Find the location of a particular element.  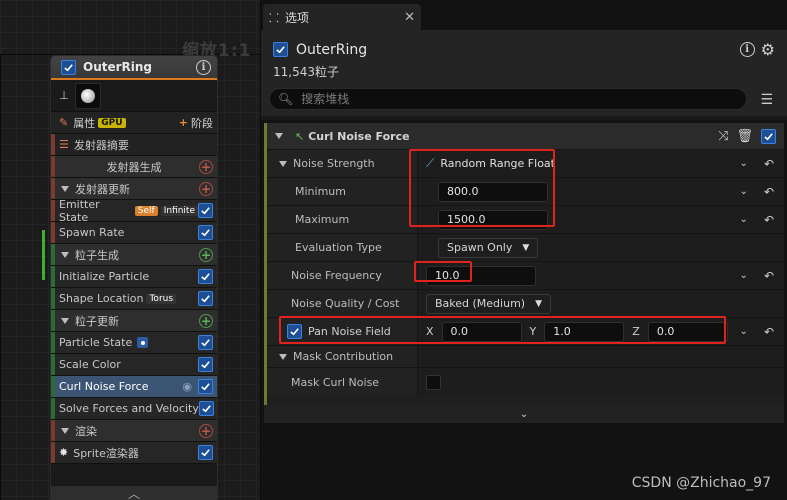

module-solve-forces: Solve Forces and Velocity is located at coordinates (134, 409).